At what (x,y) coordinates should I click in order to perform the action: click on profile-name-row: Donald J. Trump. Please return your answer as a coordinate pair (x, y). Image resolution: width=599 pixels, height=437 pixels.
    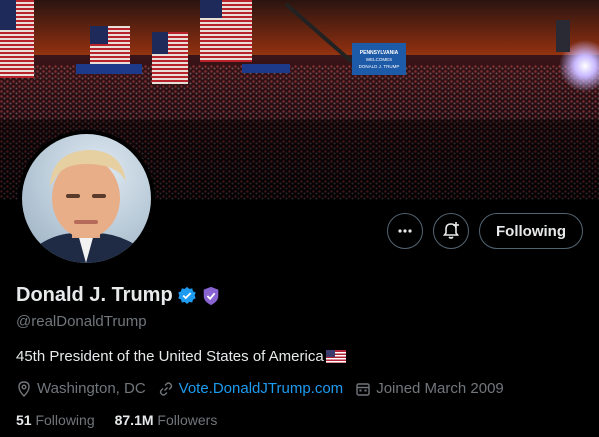
    Looking at the image, I should click on (118, 295).